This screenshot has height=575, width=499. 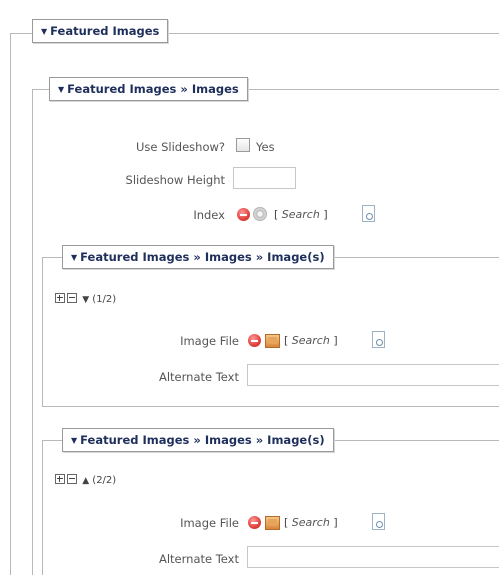 I want to click on move-up-icon: ▲, so click(x=85, y=481).